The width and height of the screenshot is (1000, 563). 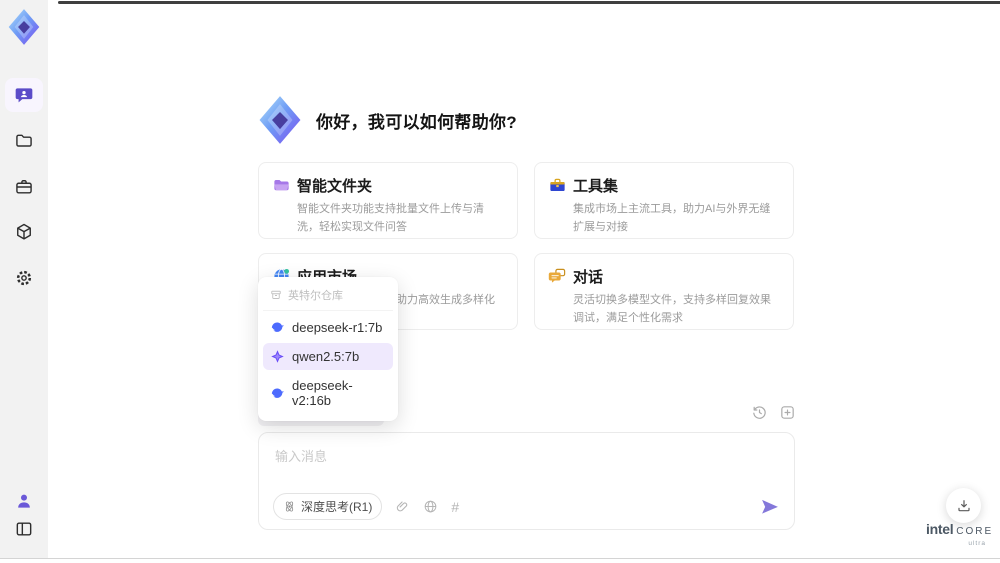 I want to click on deep-think-toggle: 深度思考(R1), so click(x=328, y=506).